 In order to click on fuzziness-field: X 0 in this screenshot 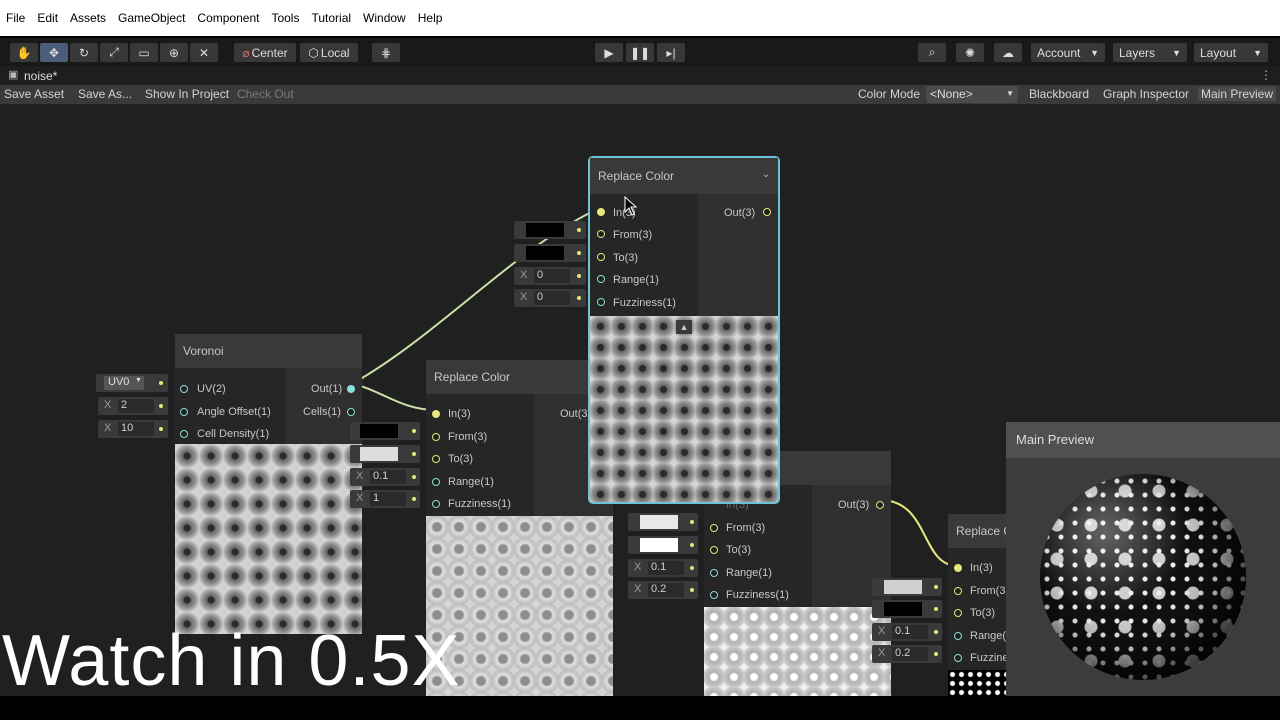, I will do `click(550, 298)`.